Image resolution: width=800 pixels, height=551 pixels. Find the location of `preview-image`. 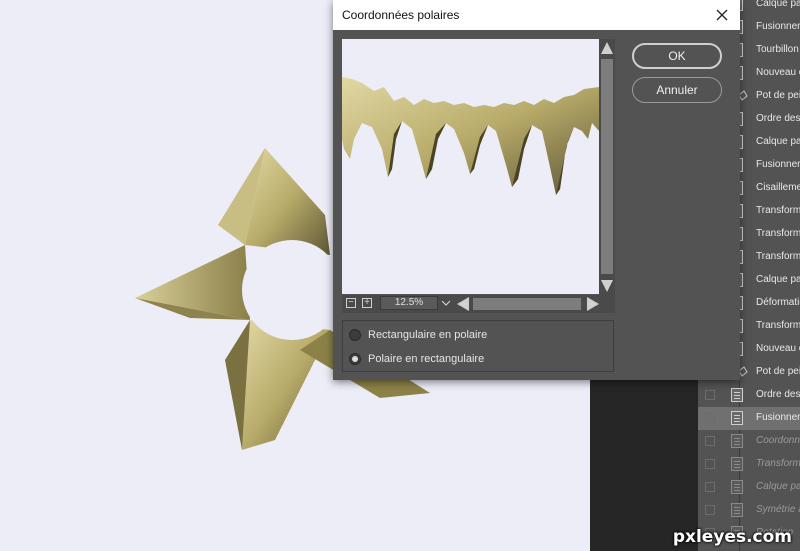

preview-image is located at coordinates (470, 136).